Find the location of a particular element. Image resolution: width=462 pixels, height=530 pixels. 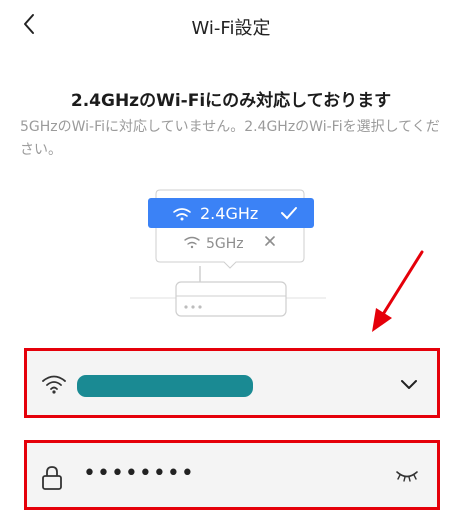

chevron-down-icon is located at coordinates (409, 384).